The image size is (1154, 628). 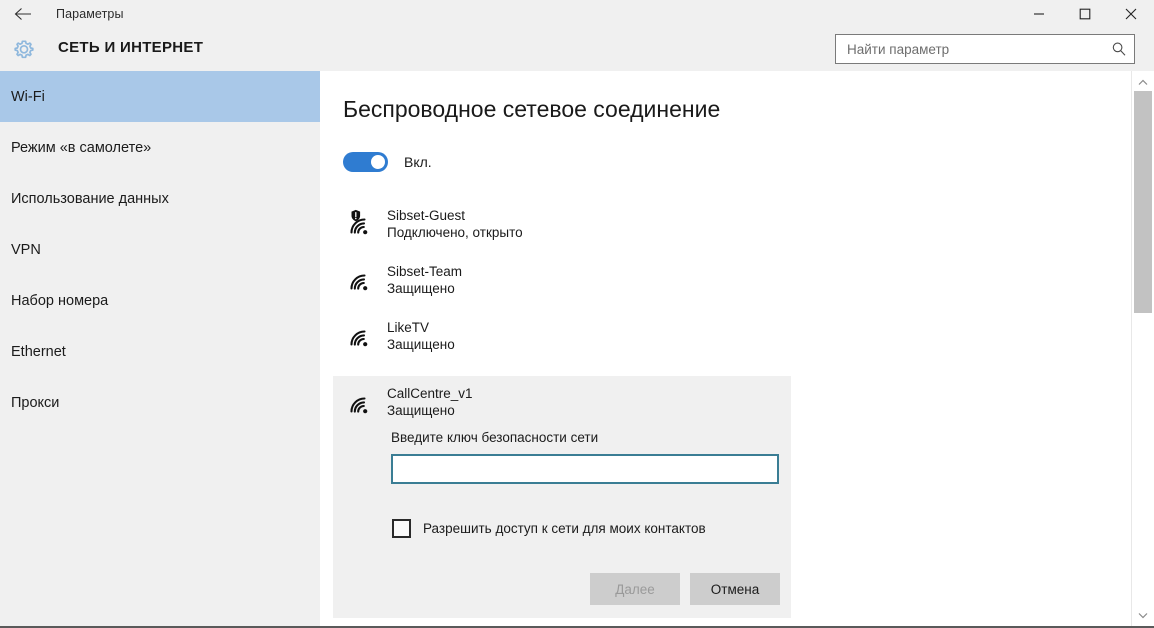 I want to click on search-icon, so click(x=1119, y=49).